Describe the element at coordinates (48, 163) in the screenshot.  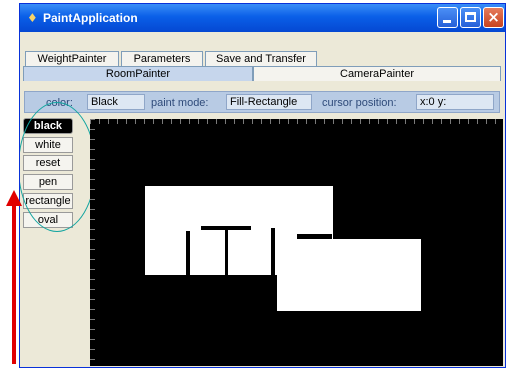
I see `tool-reset-button: reset` at that location.